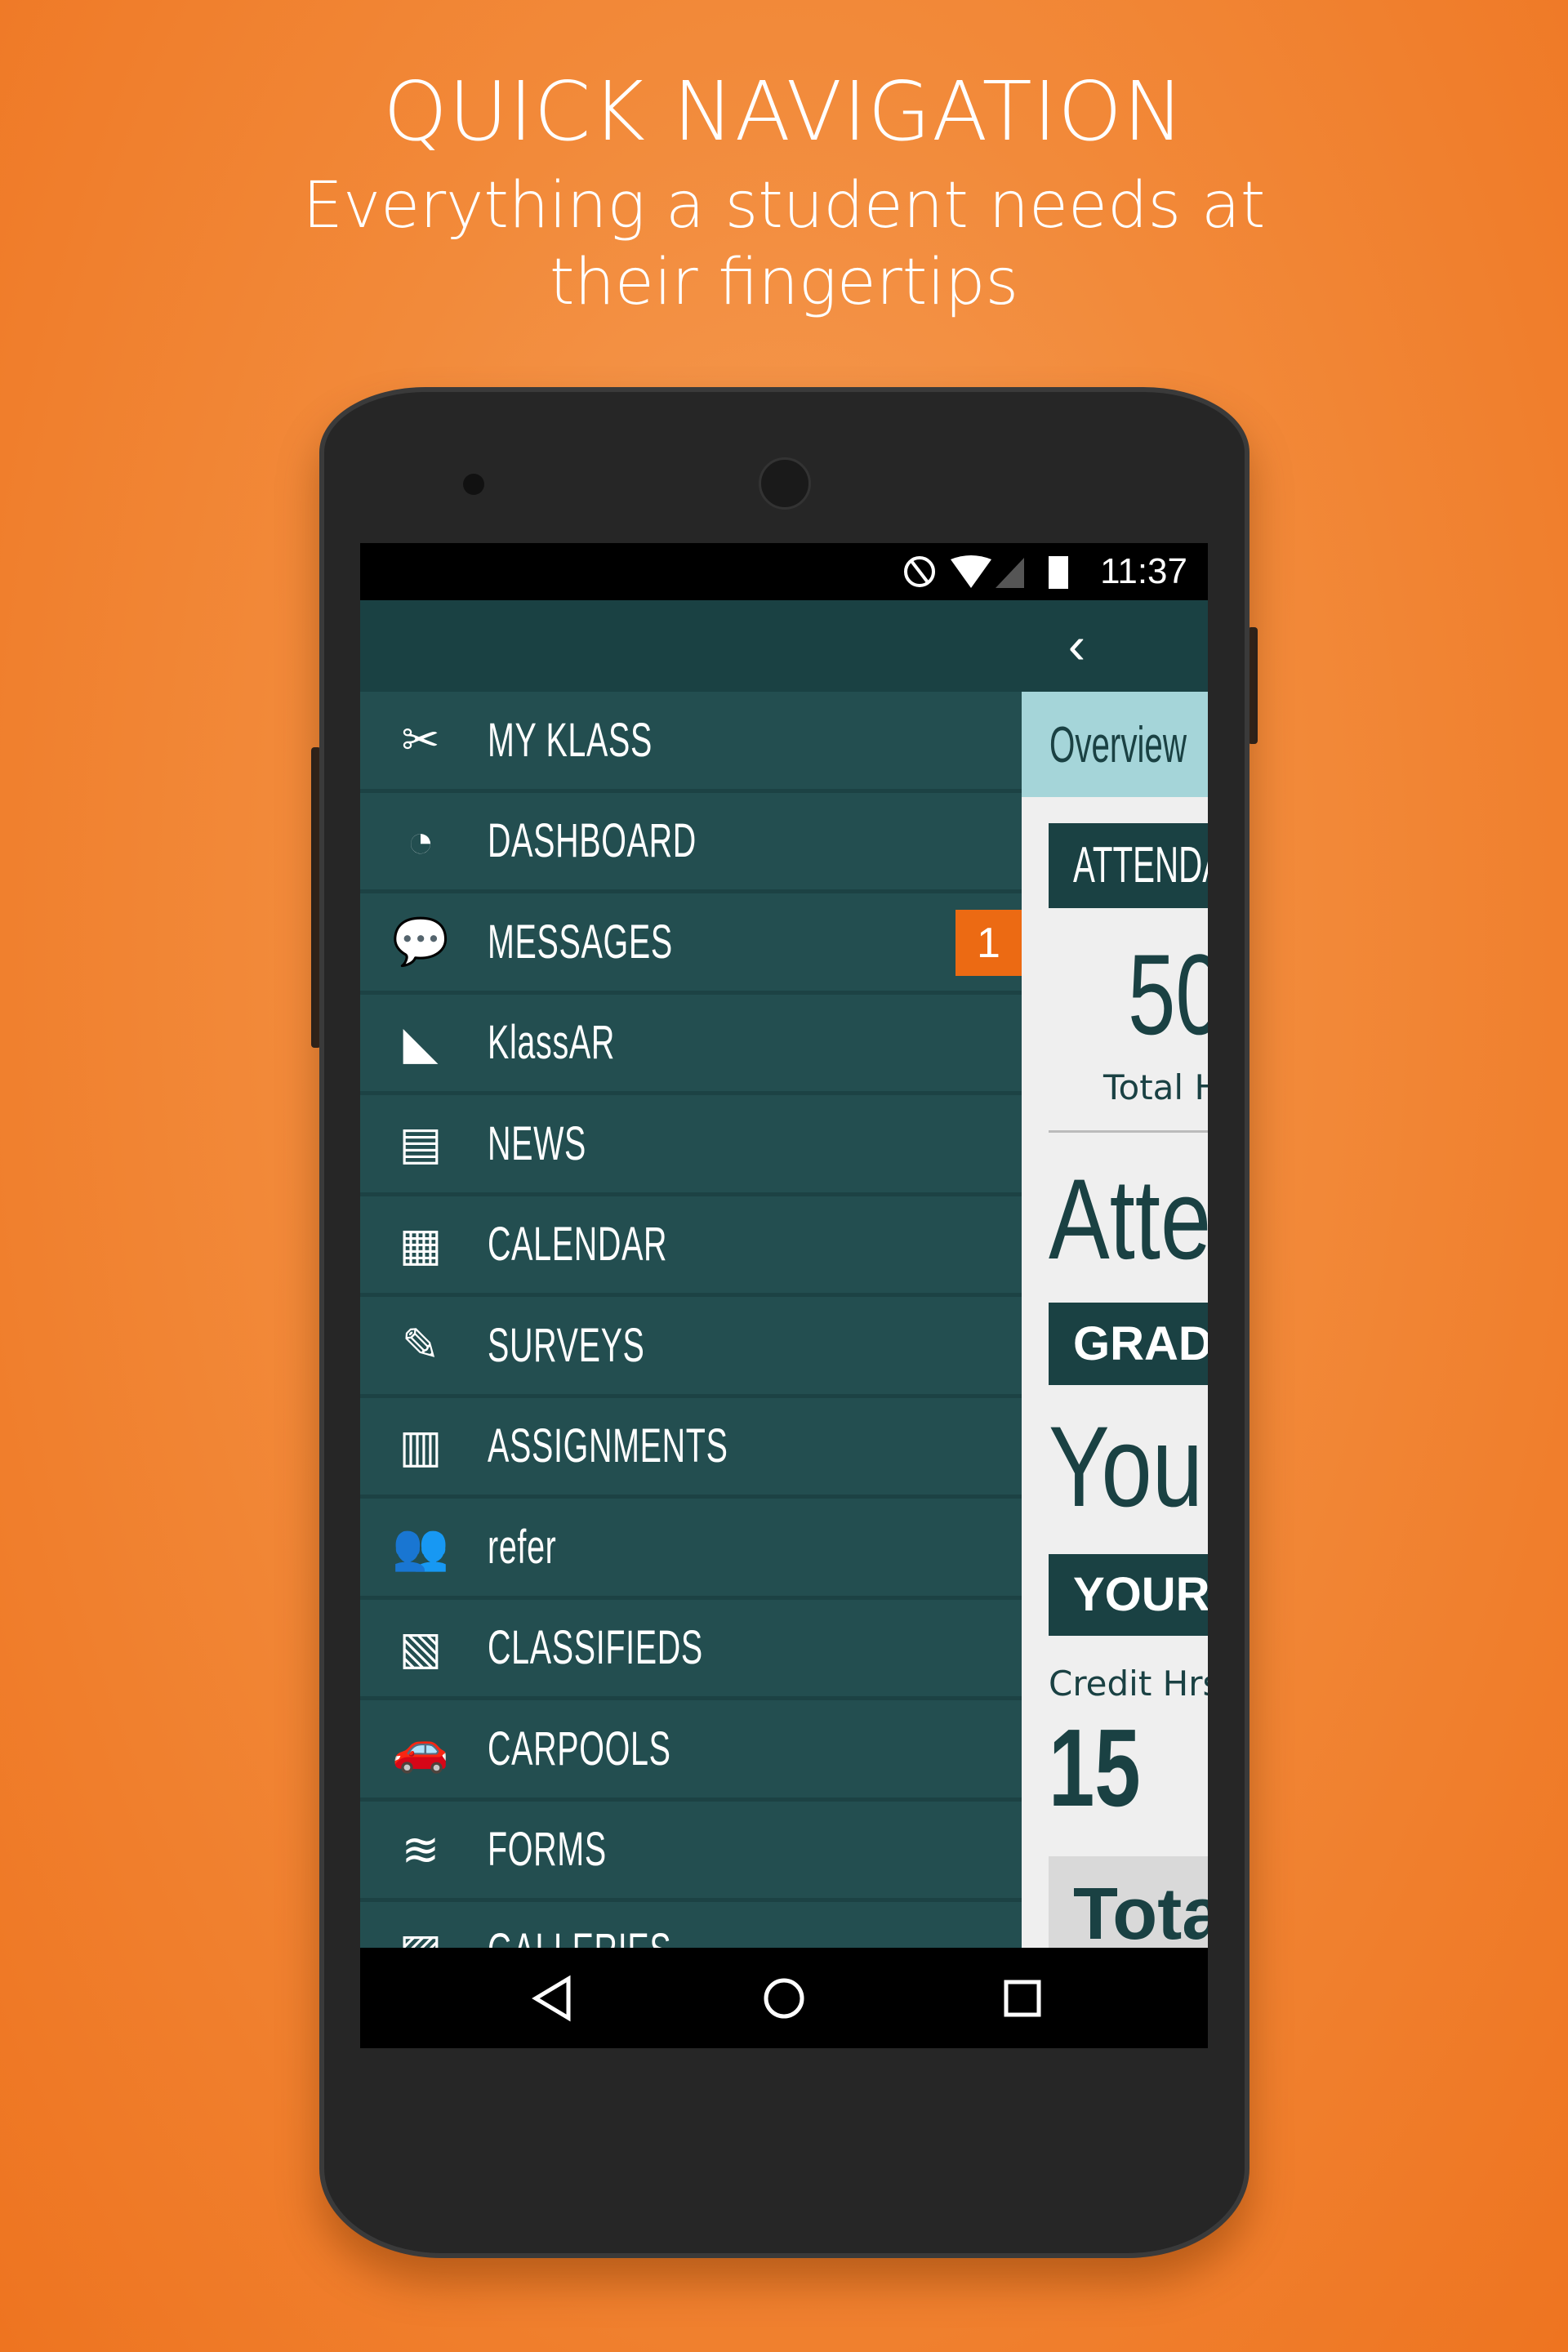  Describe the element at coordinates (691, 1347) in the screenshot. I see `sidebar-item-surveys: ✎ SURVEYS` at that location.